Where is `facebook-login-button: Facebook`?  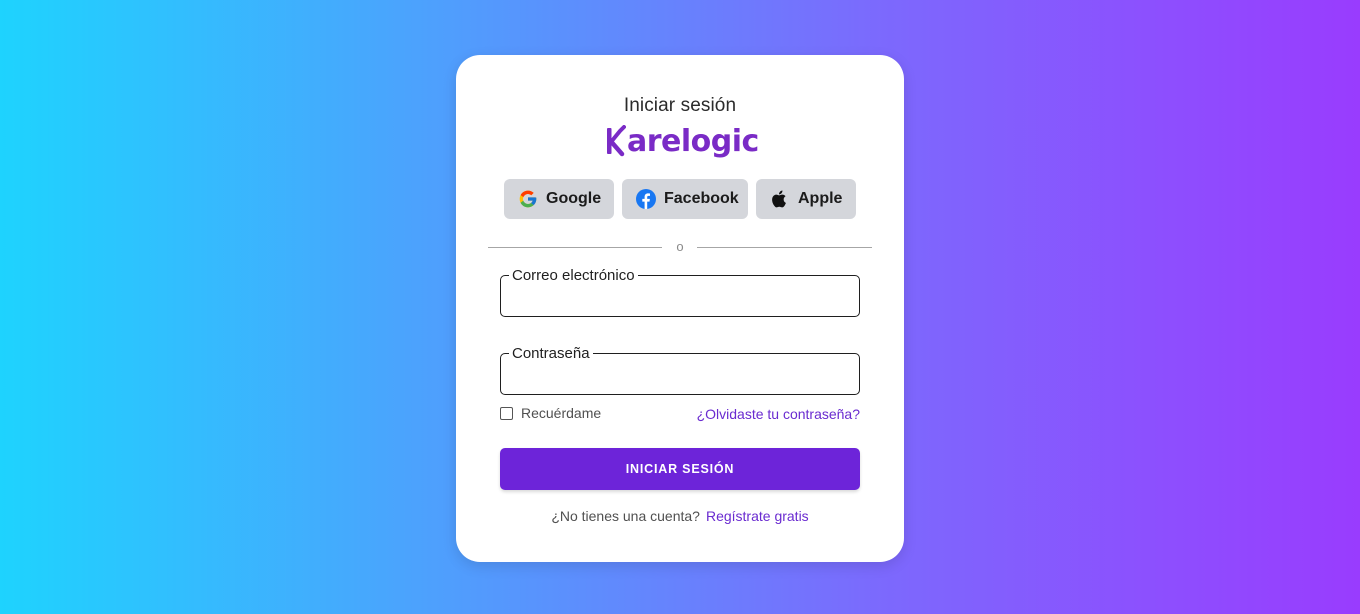
facebook-login-button: Facebook is located at coordinates (685, 199).